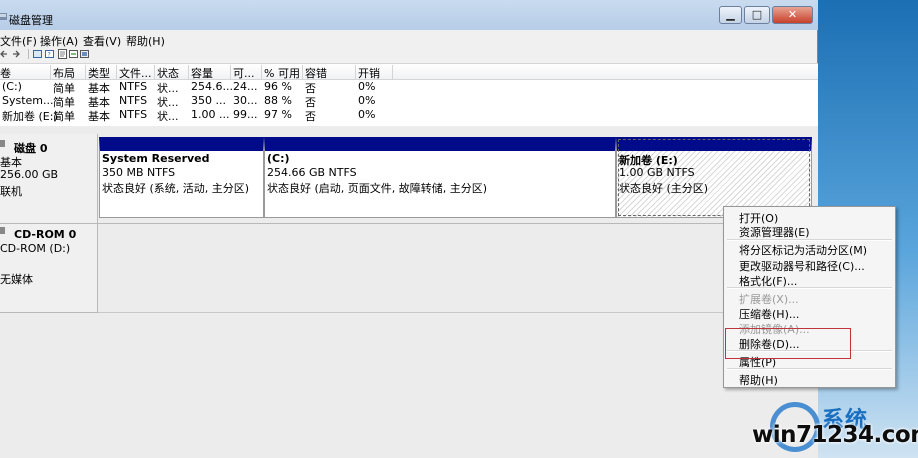  What do you see at coordinates (35, 248) in the screenshot?
I see `cdrom-drive: CD-ROM (D:)` at bounding box center [35, 248].